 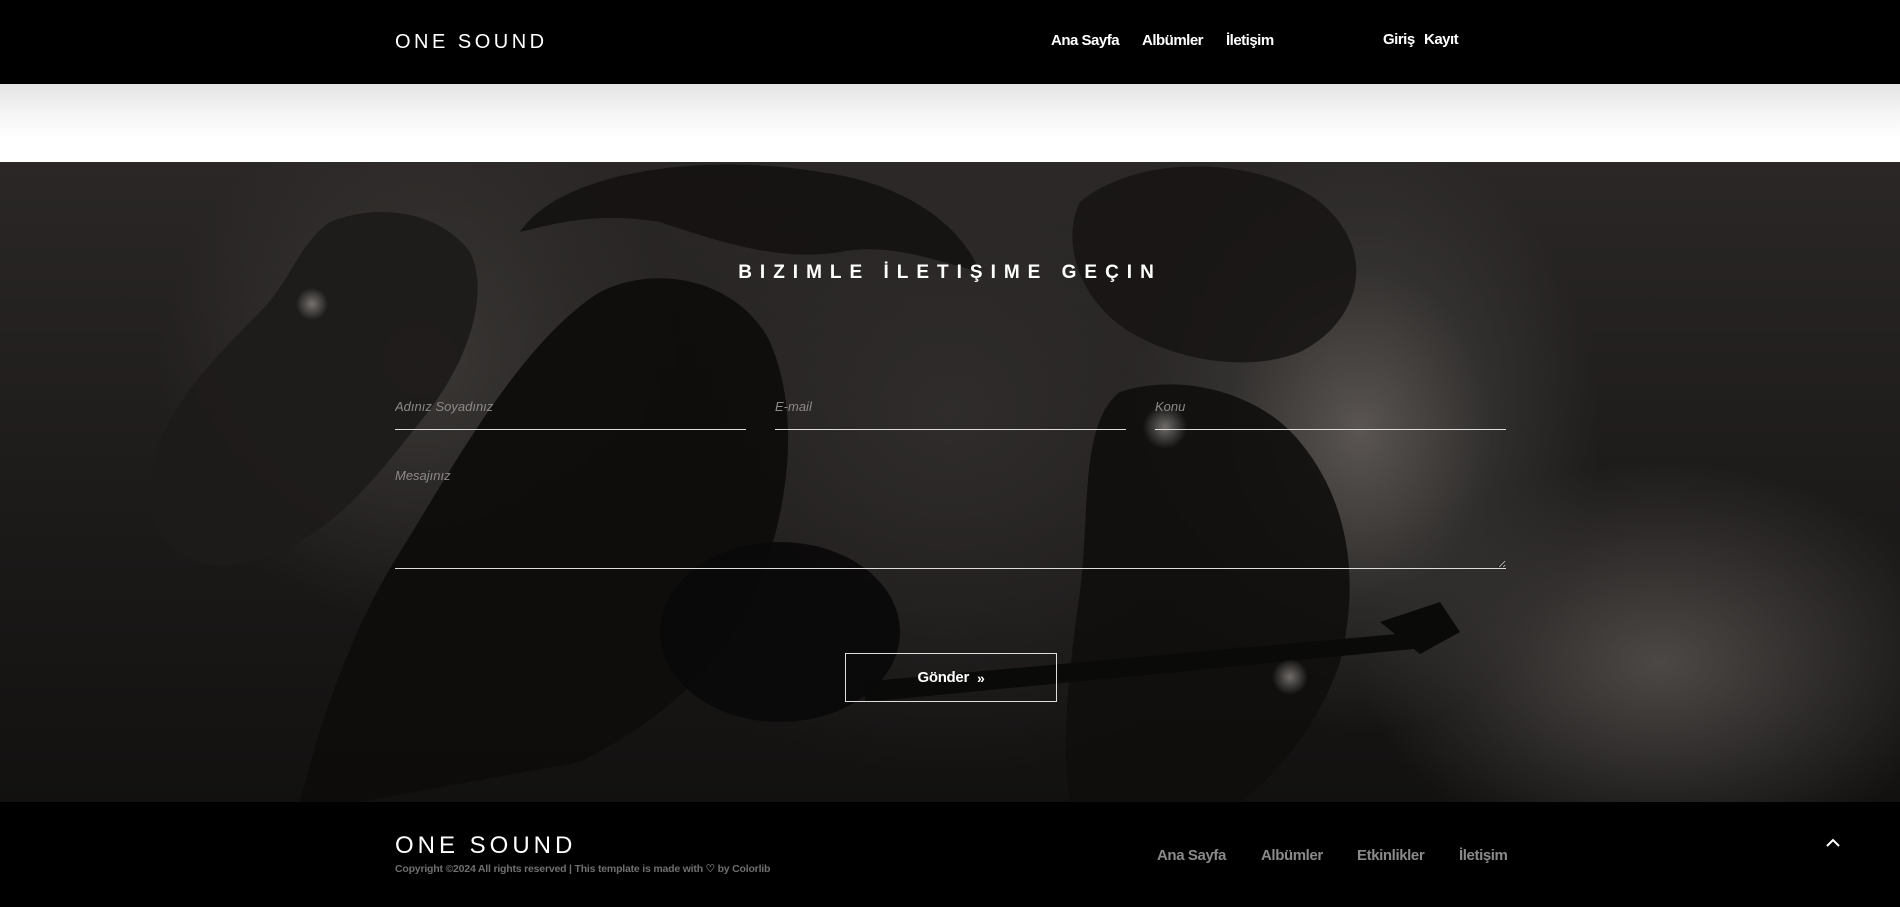 I want to click on subject-input, so click(x=1330, y=410).